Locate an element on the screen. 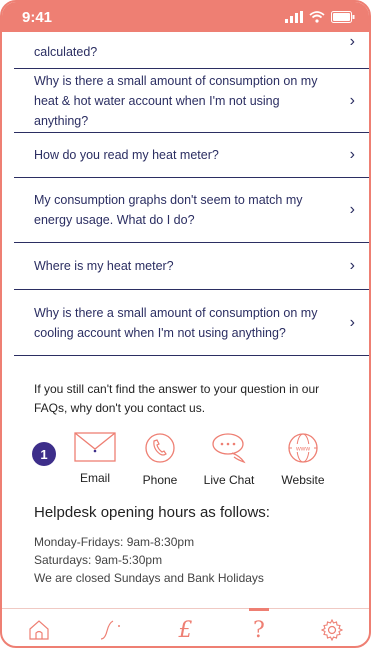 The width and height of the screenshot is (371, 648). website-label: Website is located at coordinates (303, 480).